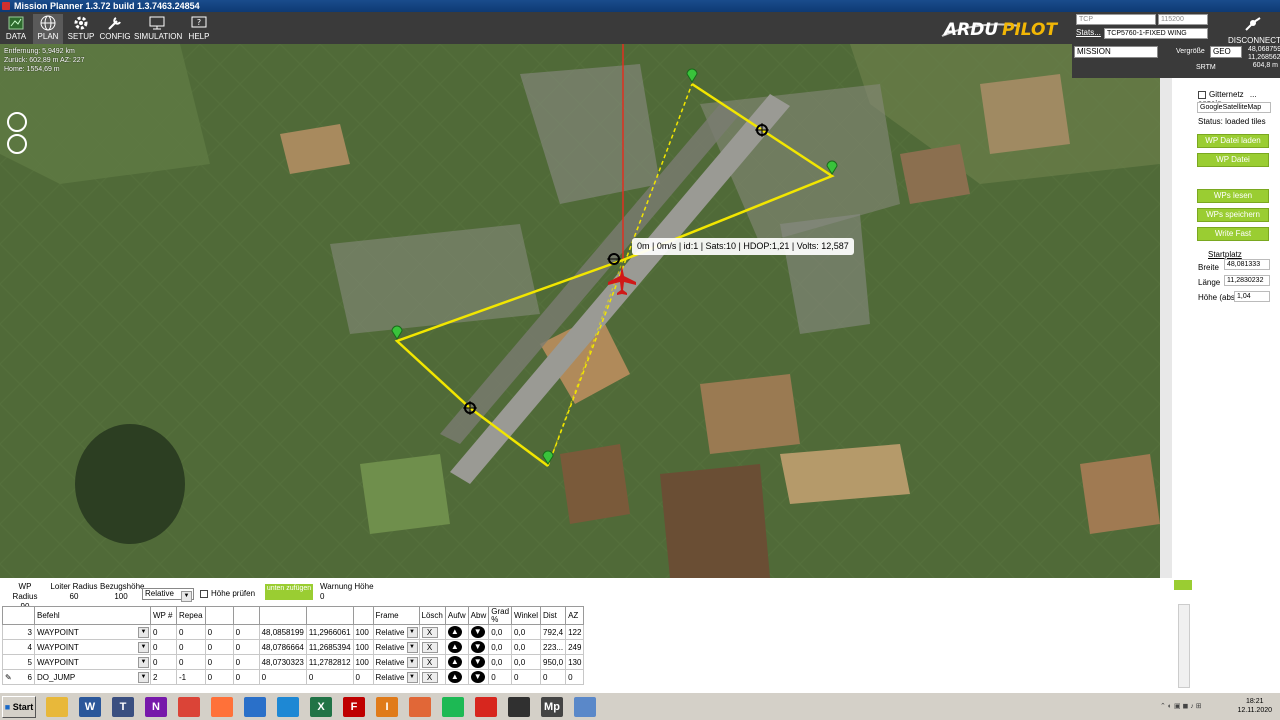 The image size is (1280, 720). Describe the element at coordinates (1254, 706) in the screenshot. I see `clock: 18:21 12.11.2020` at that location.